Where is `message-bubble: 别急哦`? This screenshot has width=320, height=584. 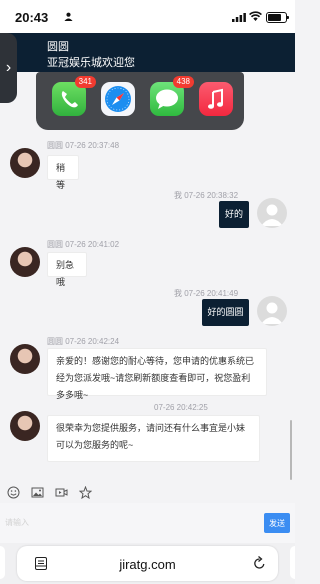
message-bubble: 别急哦 is located at coordinates (67, 269).